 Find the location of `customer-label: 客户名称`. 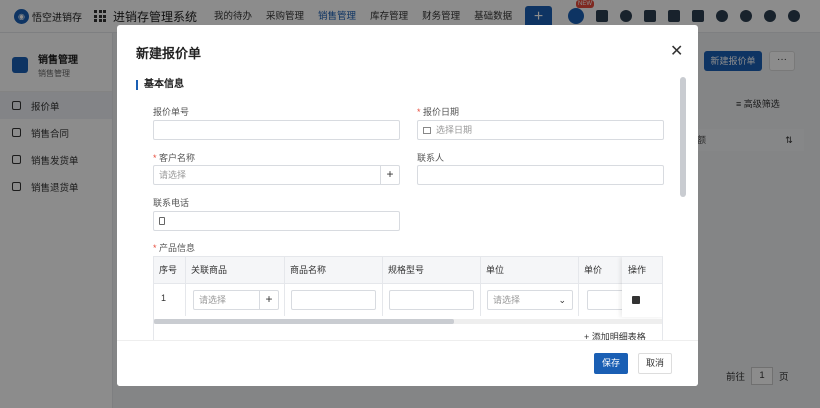

customer-label: 客户名称 is located at coordinates (174, 157).